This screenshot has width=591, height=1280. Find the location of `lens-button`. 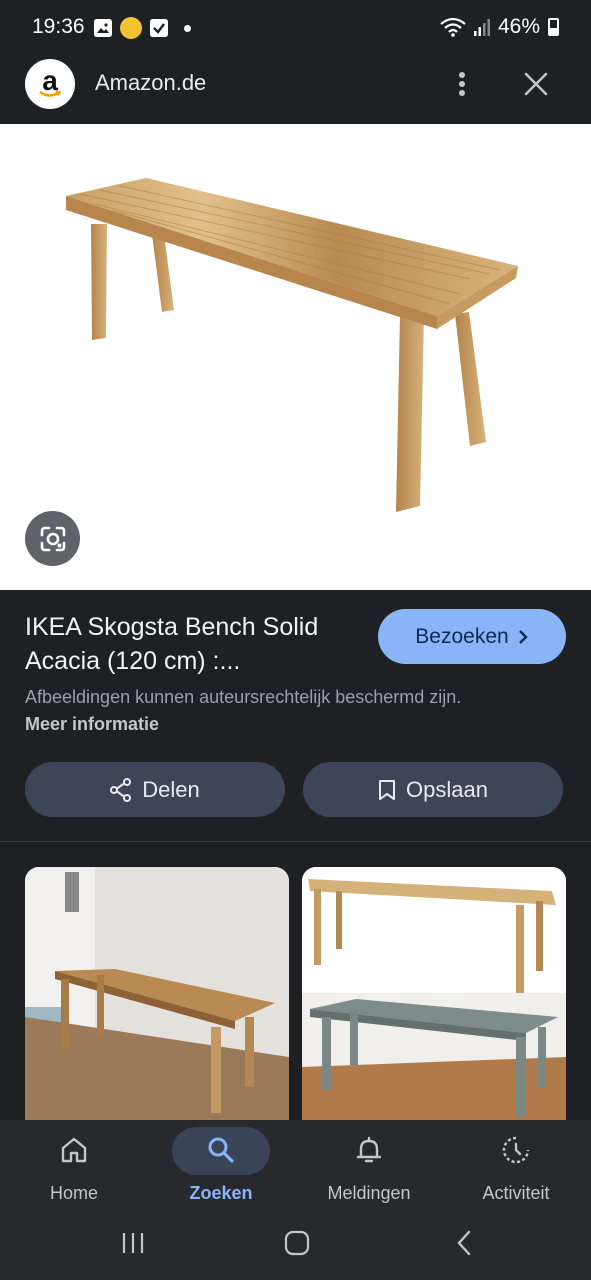

lens-button is located at coordinates (52, 538).